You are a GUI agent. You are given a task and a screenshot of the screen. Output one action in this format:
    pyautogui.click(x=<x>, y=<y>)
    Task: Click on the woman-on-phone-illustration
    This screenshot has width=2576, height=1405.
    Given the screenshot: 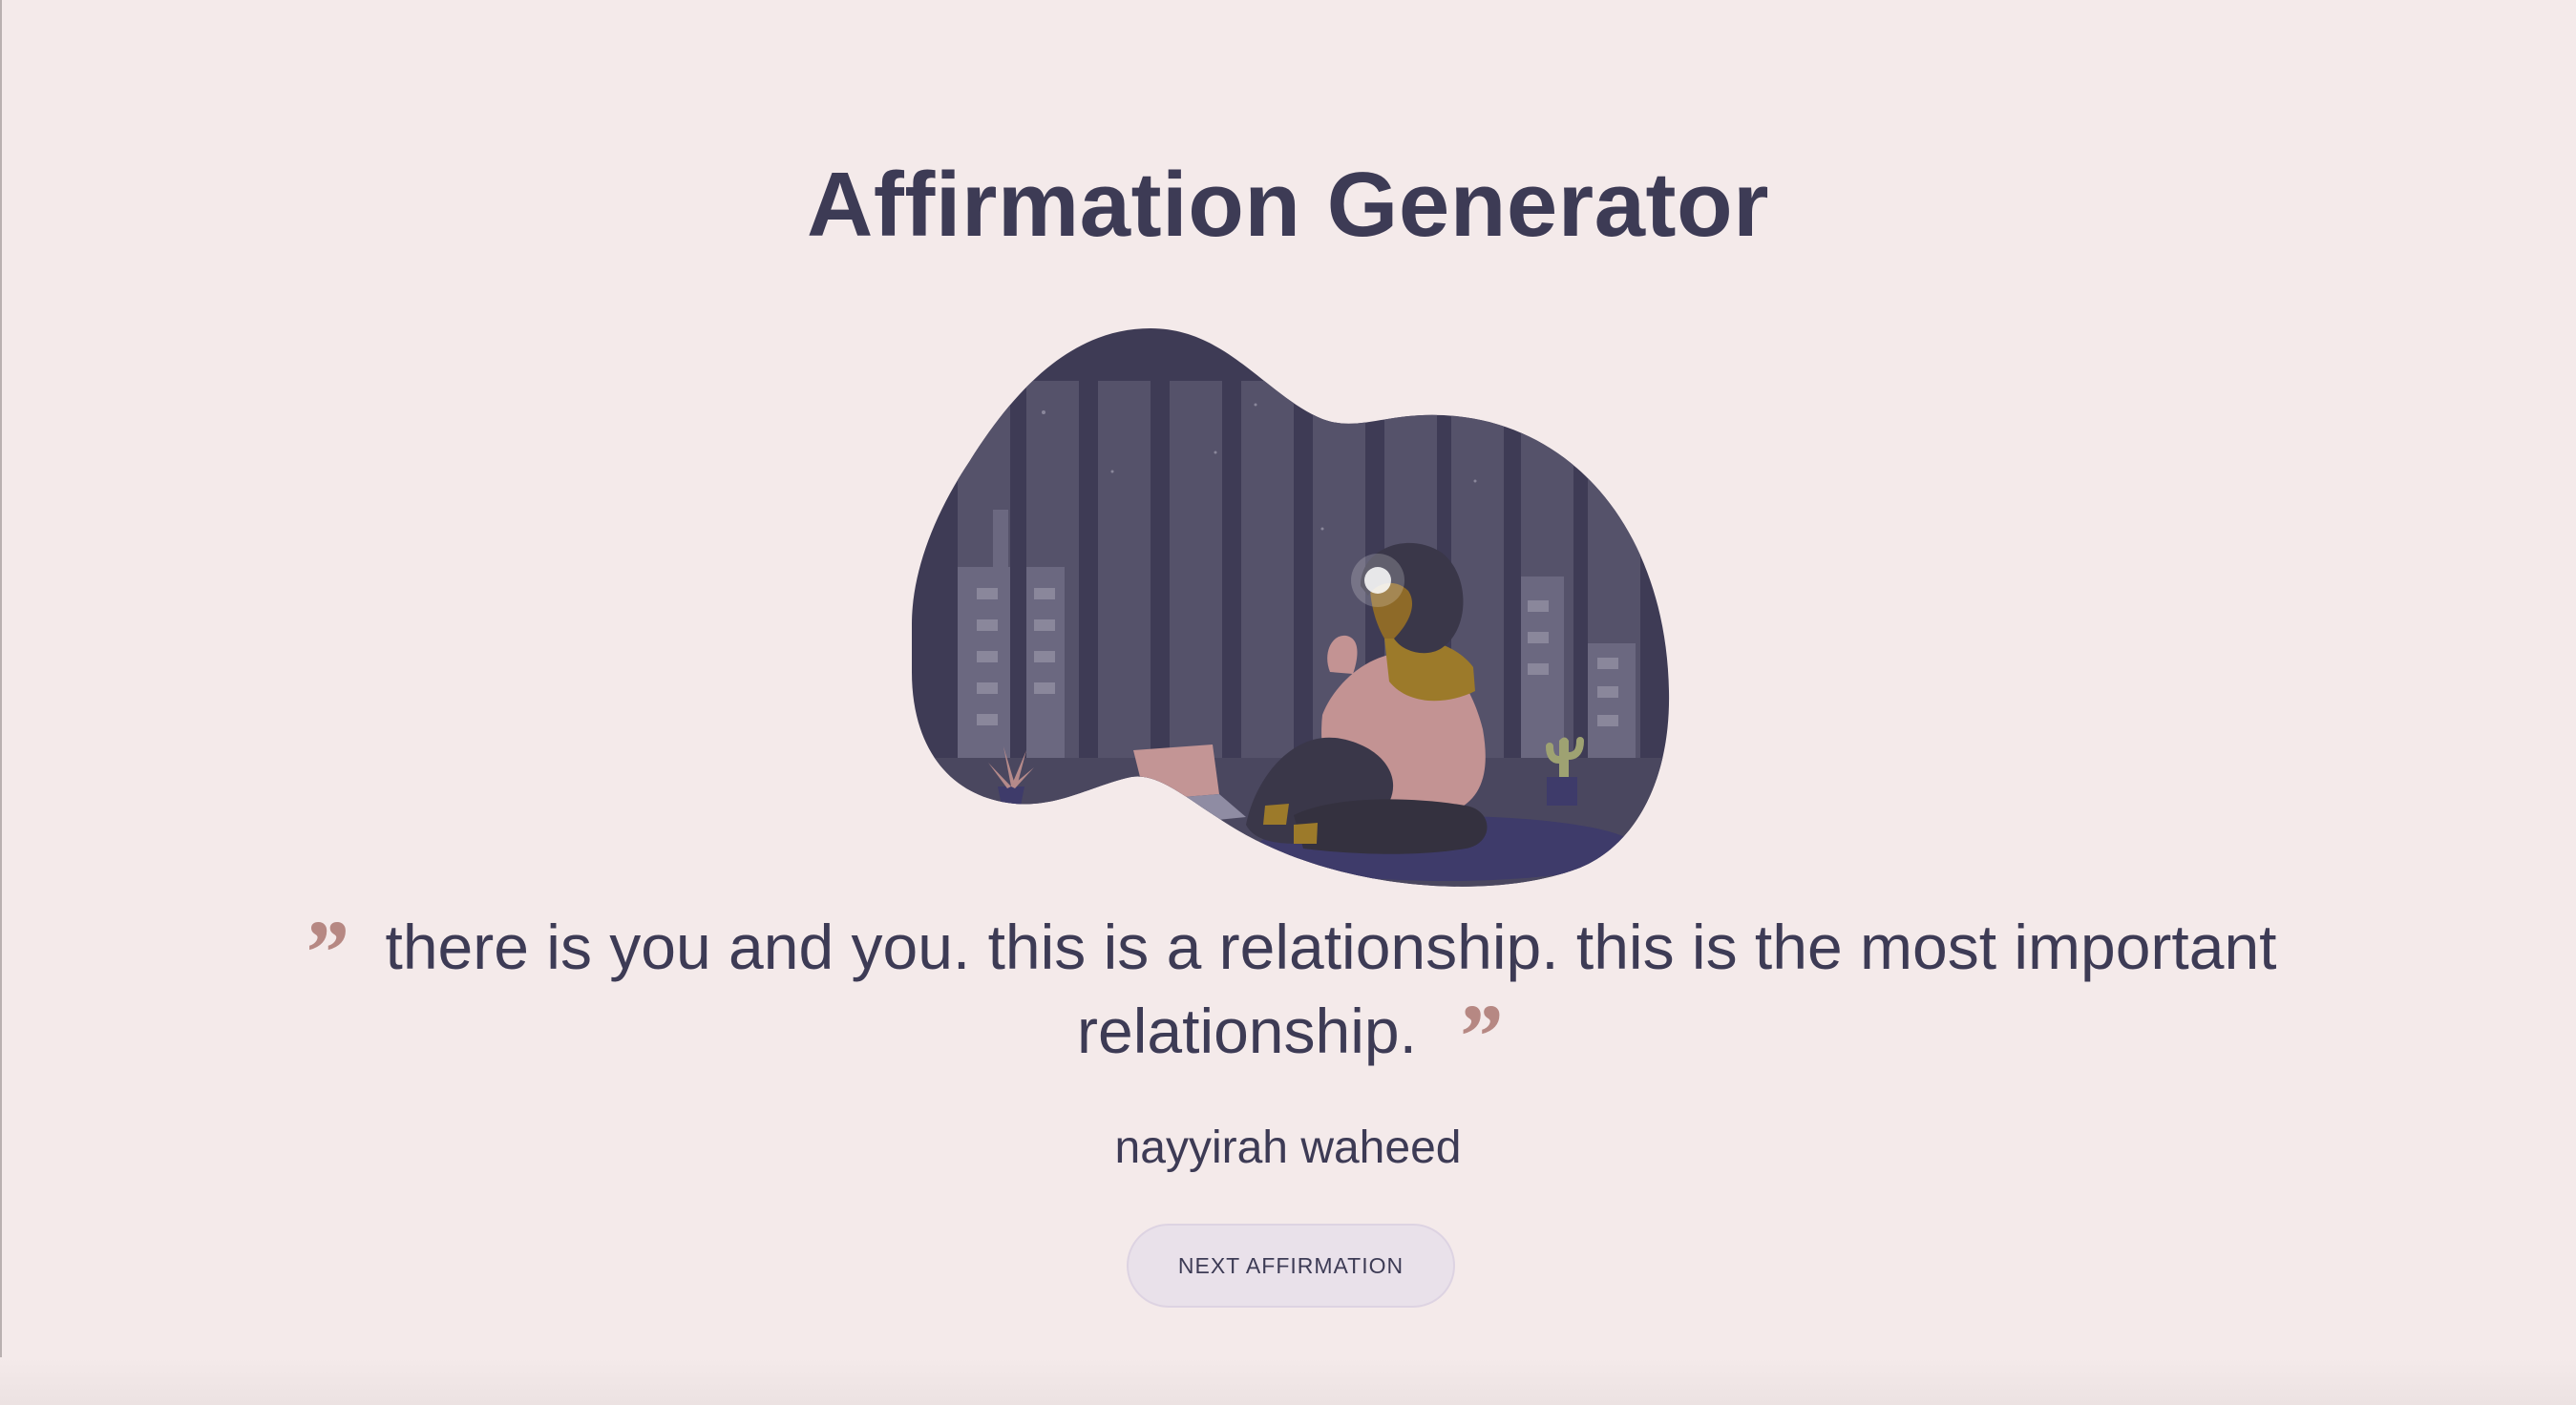 What is the action you would take?
    pyautogui.click(x=1291, y=607)
    